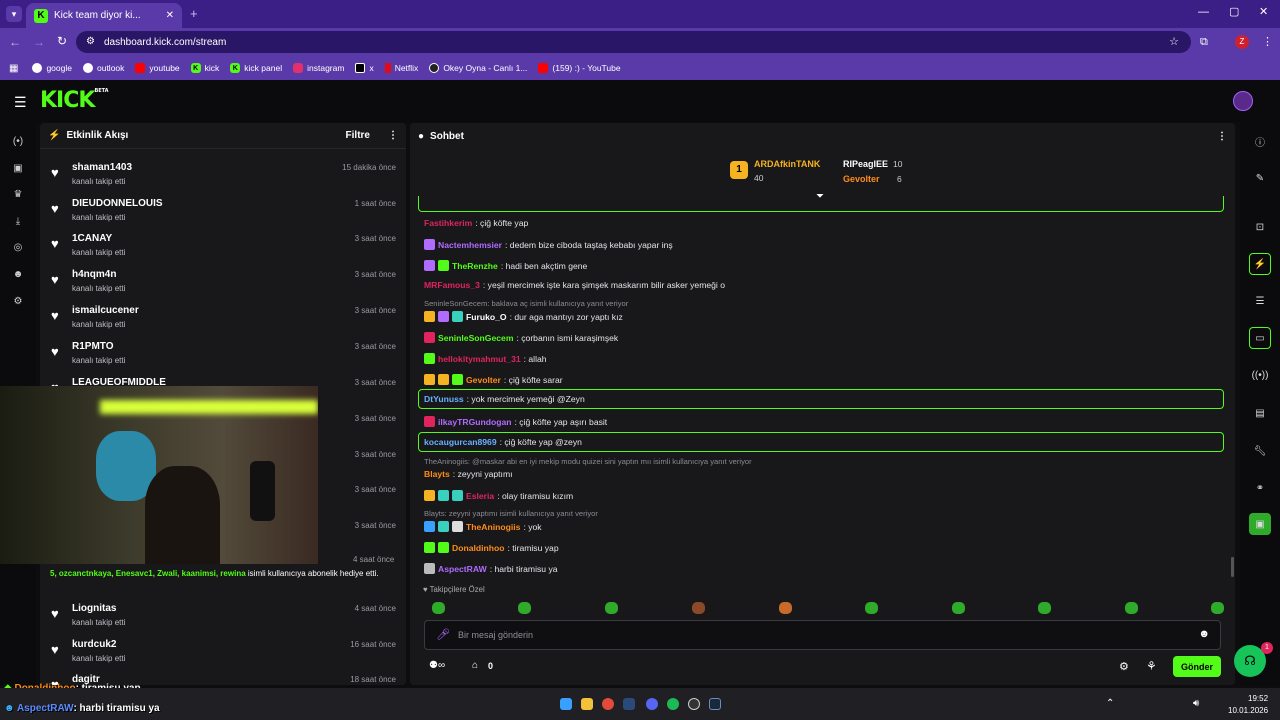 This screenshot has height=720, width=1280. Describe the element at coordinates (18, 222) in the screenshot. I see `download-icon: ⤓` at that location.